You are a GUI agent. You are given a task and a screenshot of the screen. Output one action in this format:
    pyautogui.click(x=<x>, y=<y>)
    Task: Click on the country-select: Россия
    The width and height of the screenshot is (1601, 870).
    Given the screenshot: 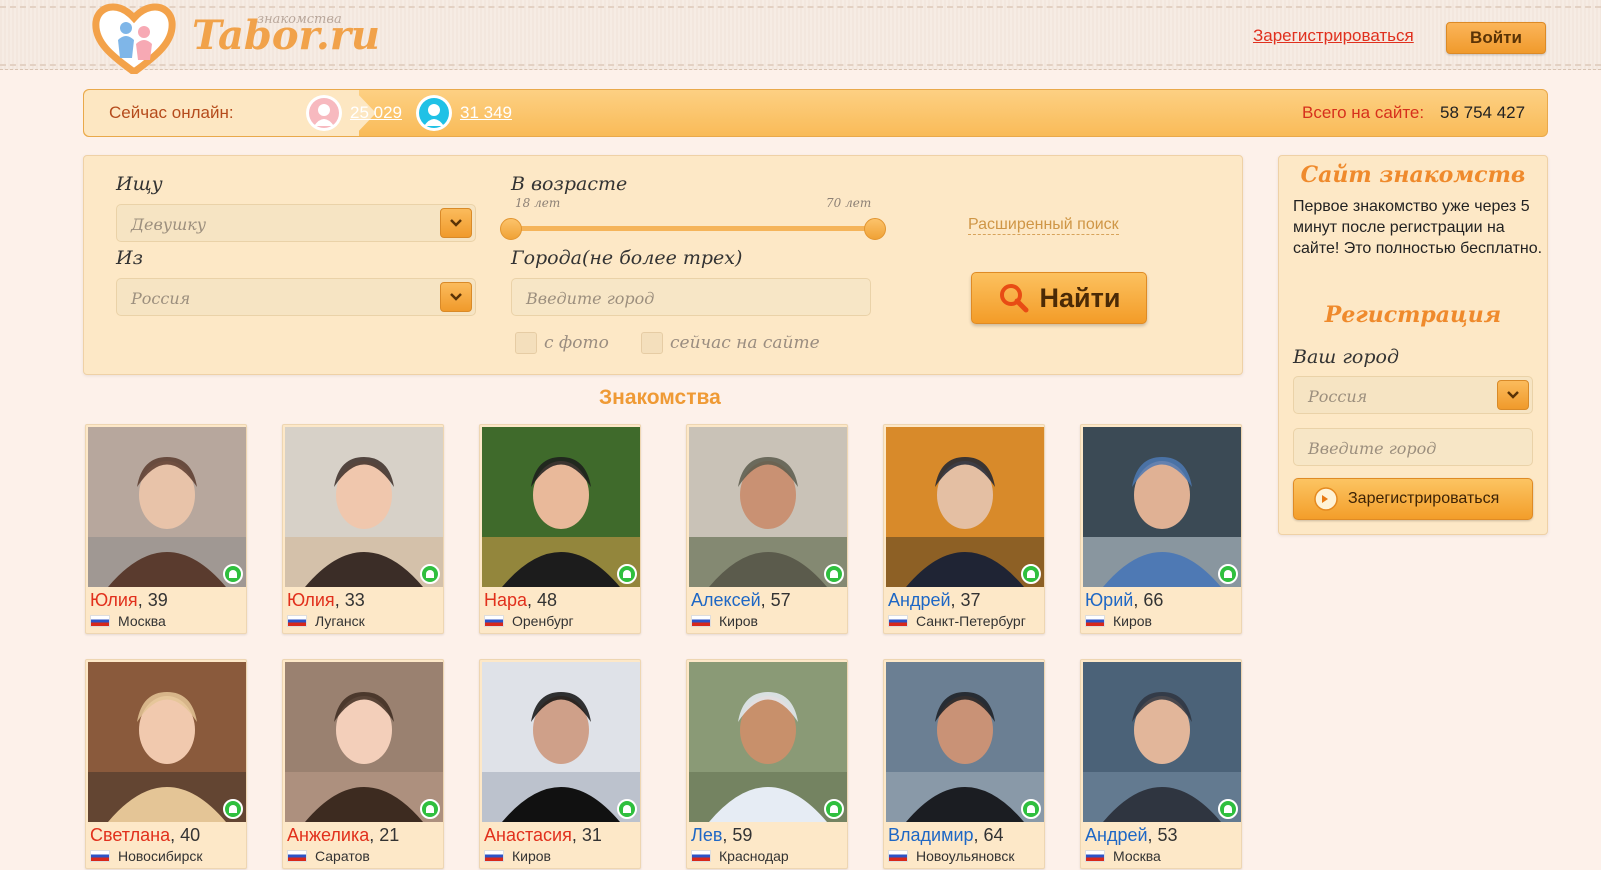 What is the action you would take?
    pyautogui.click(x=296, y=297)
    